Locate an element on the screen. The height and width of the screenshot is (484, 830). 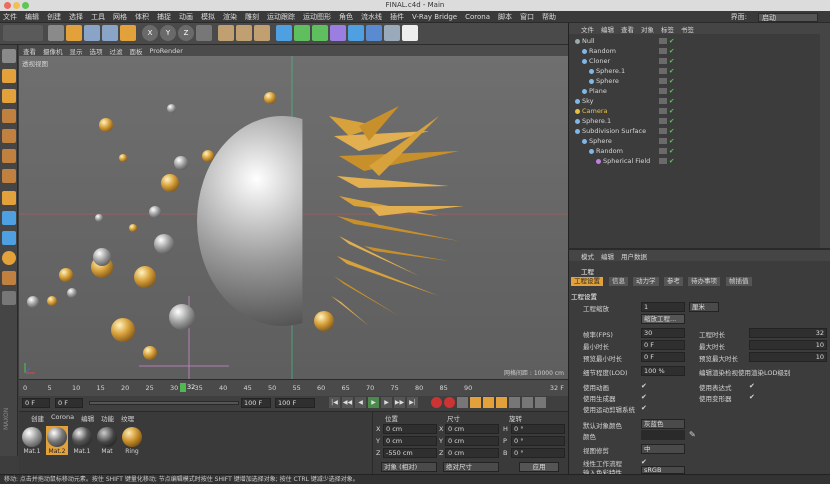
use-expressions-checkbox: ✔ is located at coordinates (752, 386).